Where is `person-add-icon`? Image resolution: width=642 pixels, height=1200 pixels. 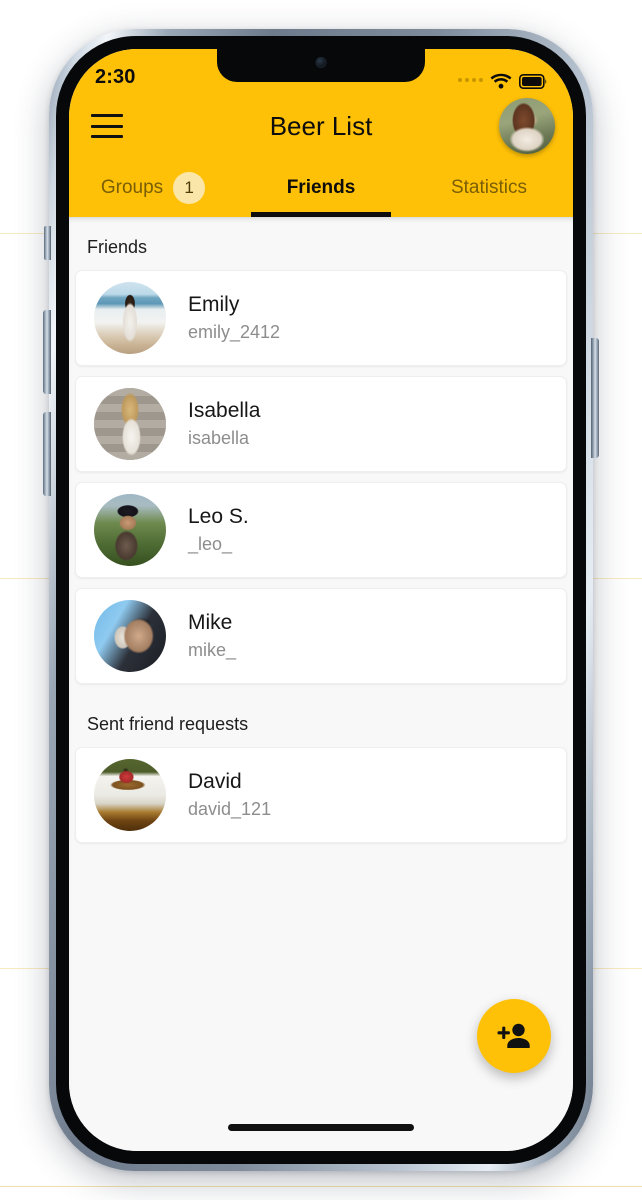 person-add-icon is located at coordinates (513, 1035).